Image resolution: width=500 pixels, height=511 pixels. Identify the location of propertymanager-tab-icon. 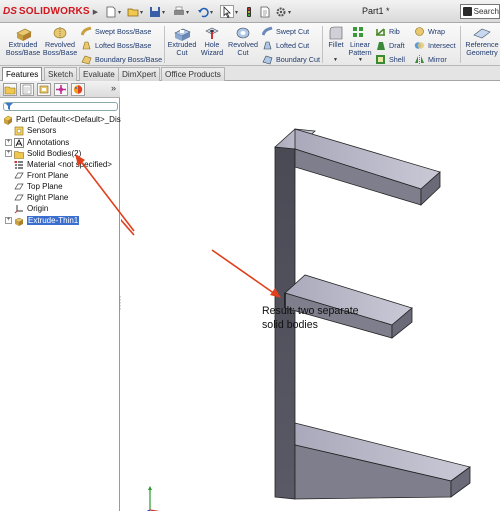
(27, 89).